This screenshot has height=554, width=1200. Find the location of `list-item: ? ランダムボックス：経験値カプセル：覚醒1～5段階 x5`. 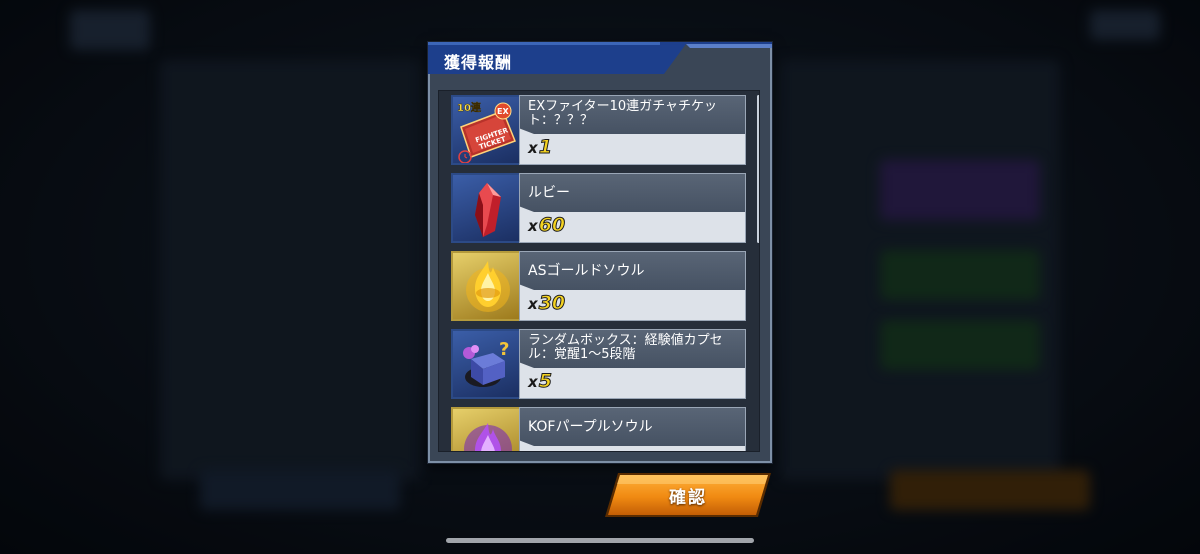

list-item: ? ランダムボックス：経験値カプセル：覚醒1～5段階 x5 is located at coordinates (598, 364).